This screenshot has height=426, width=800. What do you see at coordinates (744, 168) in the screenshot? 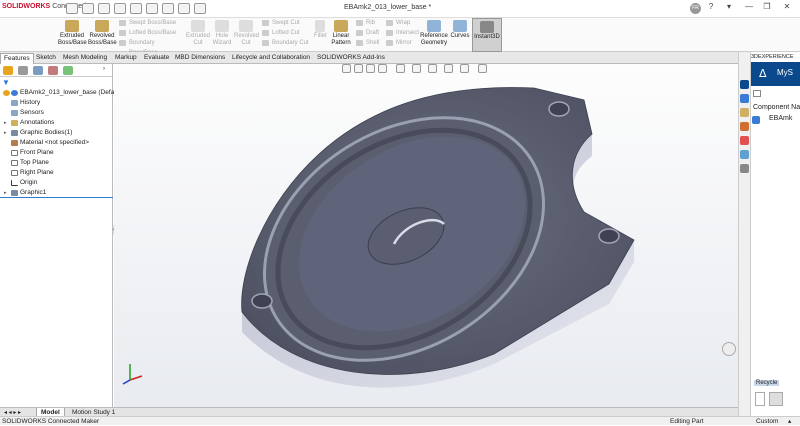
I see `custom-properties-tab-icon` at bounding box center [744, 168].